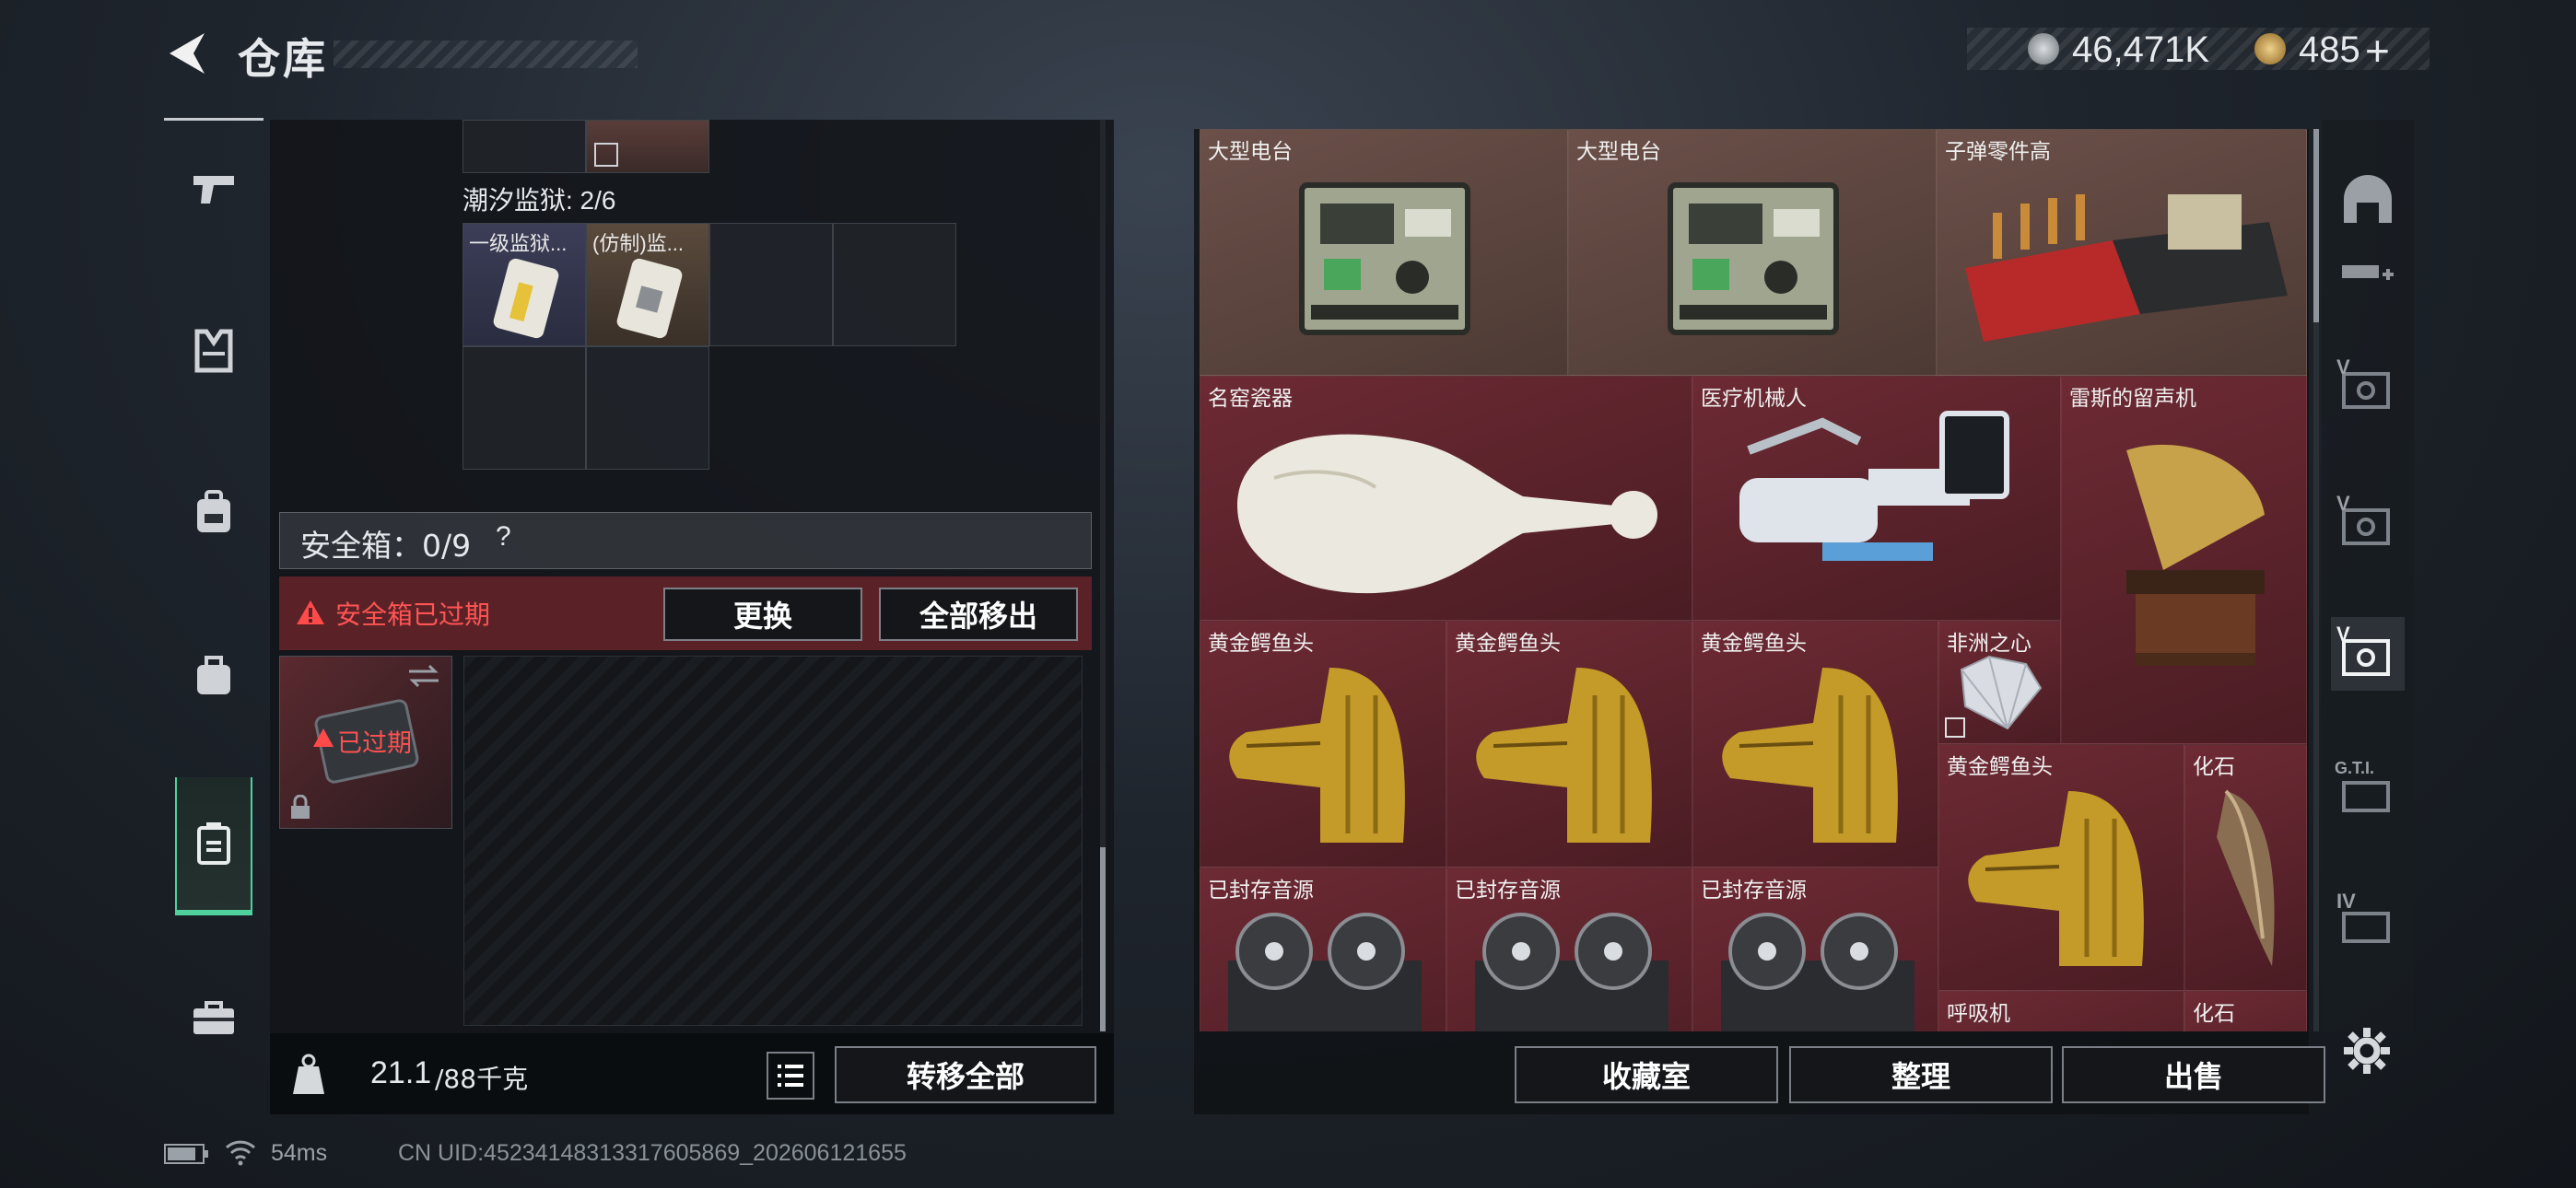 The image size is (2576, 1188). Describe the element at coordinates (486, 54) in the screenshot. I see `title-decor` at that location.